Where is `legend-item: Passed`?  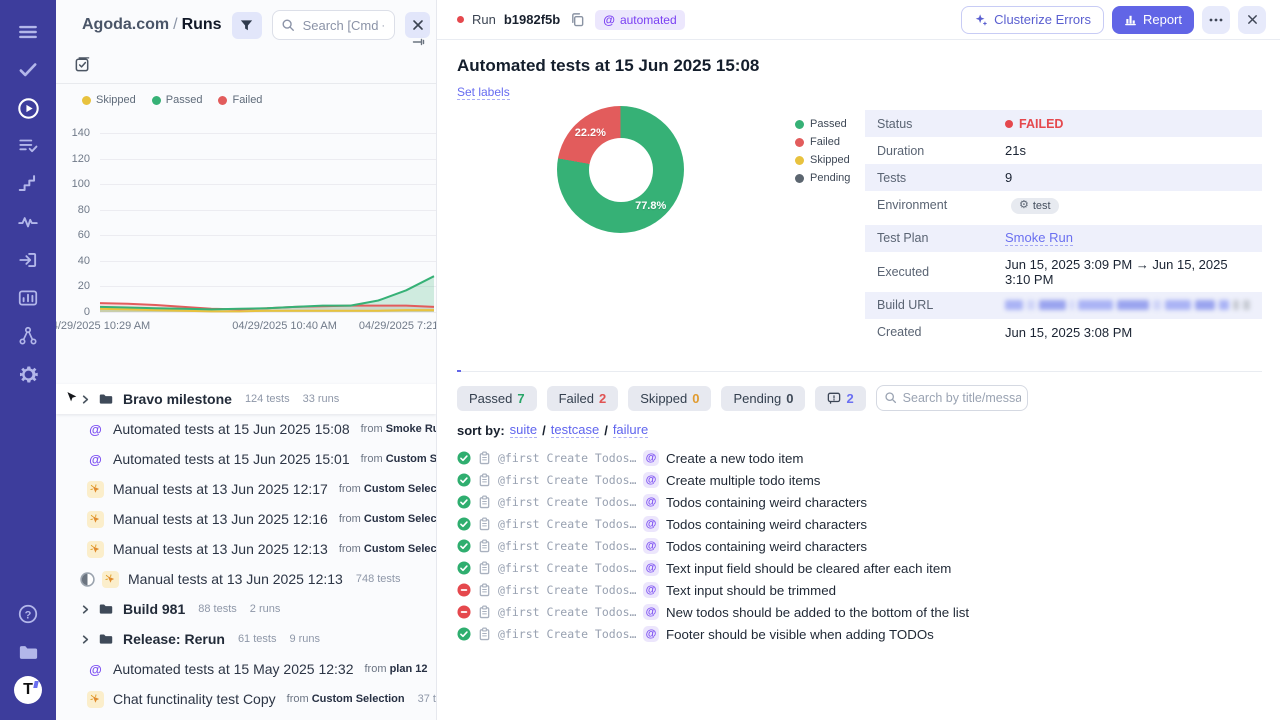
legend-item: Passed is located at coordinates (176, 100).